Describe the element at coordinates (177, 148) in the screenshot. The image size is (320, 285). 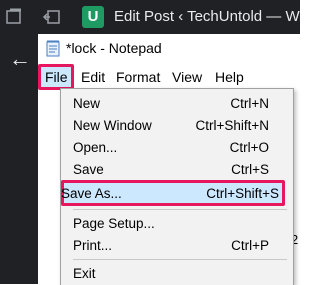
I see `menu-item-open: Open... Ctrl+O` at that location.